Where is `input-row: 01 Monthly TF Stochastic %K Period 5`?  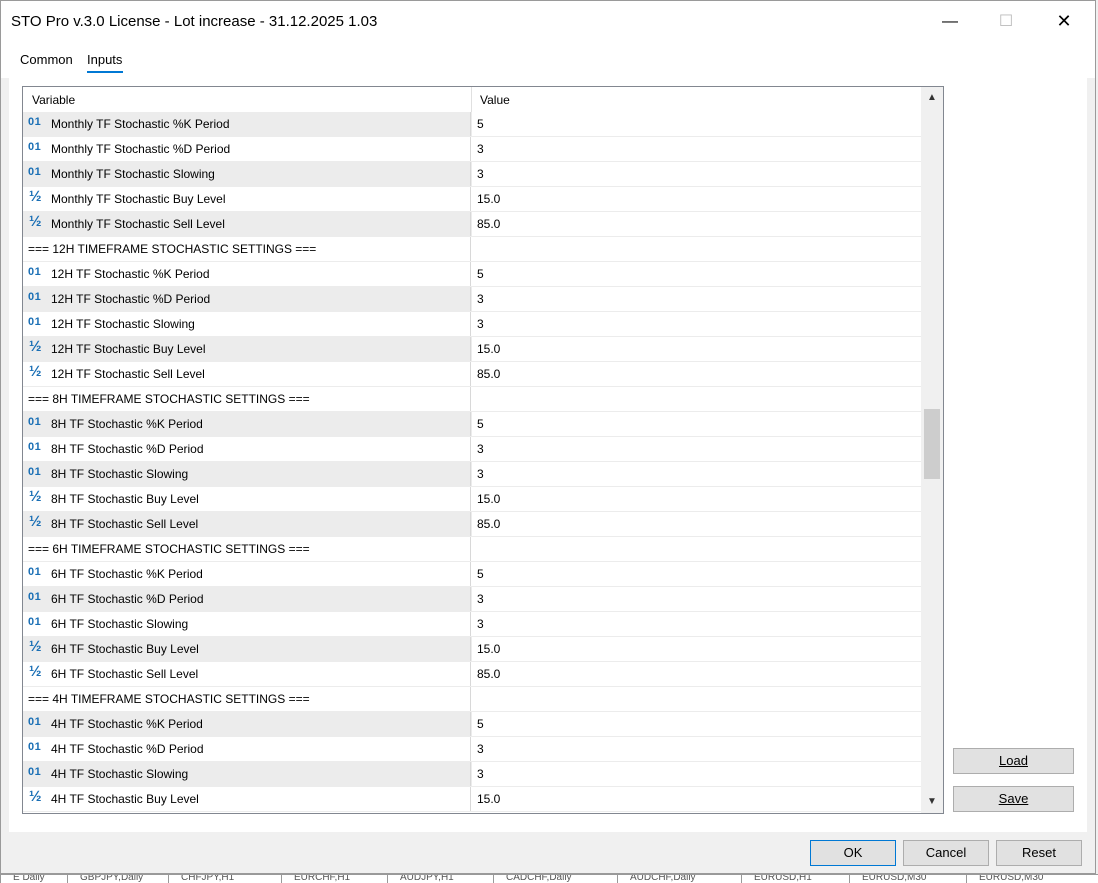
input-row: 01 Monthly TF Stochastic %K Period 5 is located at coordinates (472, 124).